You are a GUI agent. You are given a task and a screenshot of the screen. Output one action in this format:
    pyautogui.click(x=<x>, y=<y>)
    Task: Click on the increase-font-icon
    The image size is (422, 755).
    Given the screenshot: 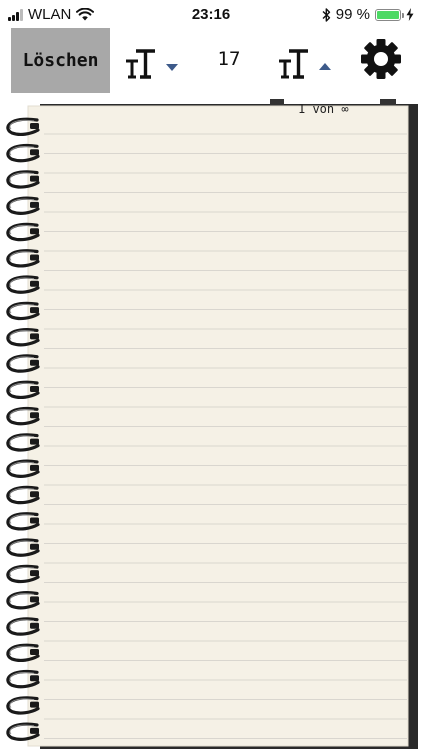 What is the action you would take?
    pyautogui.click(x=305, y=64)
    